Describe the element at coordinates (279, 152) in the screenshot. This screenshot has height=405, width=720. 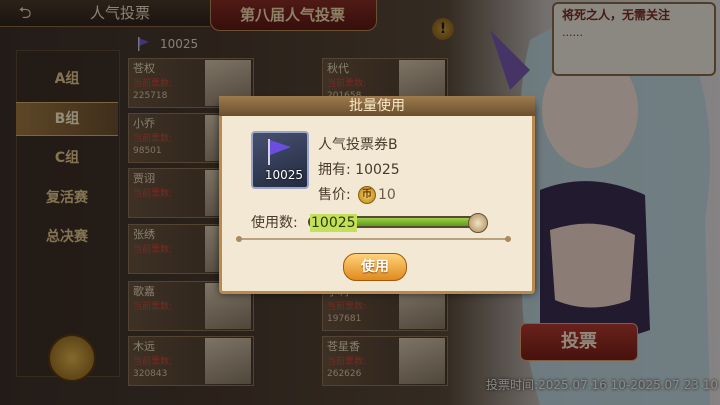
I see `ticket-flag-icon` at that location.